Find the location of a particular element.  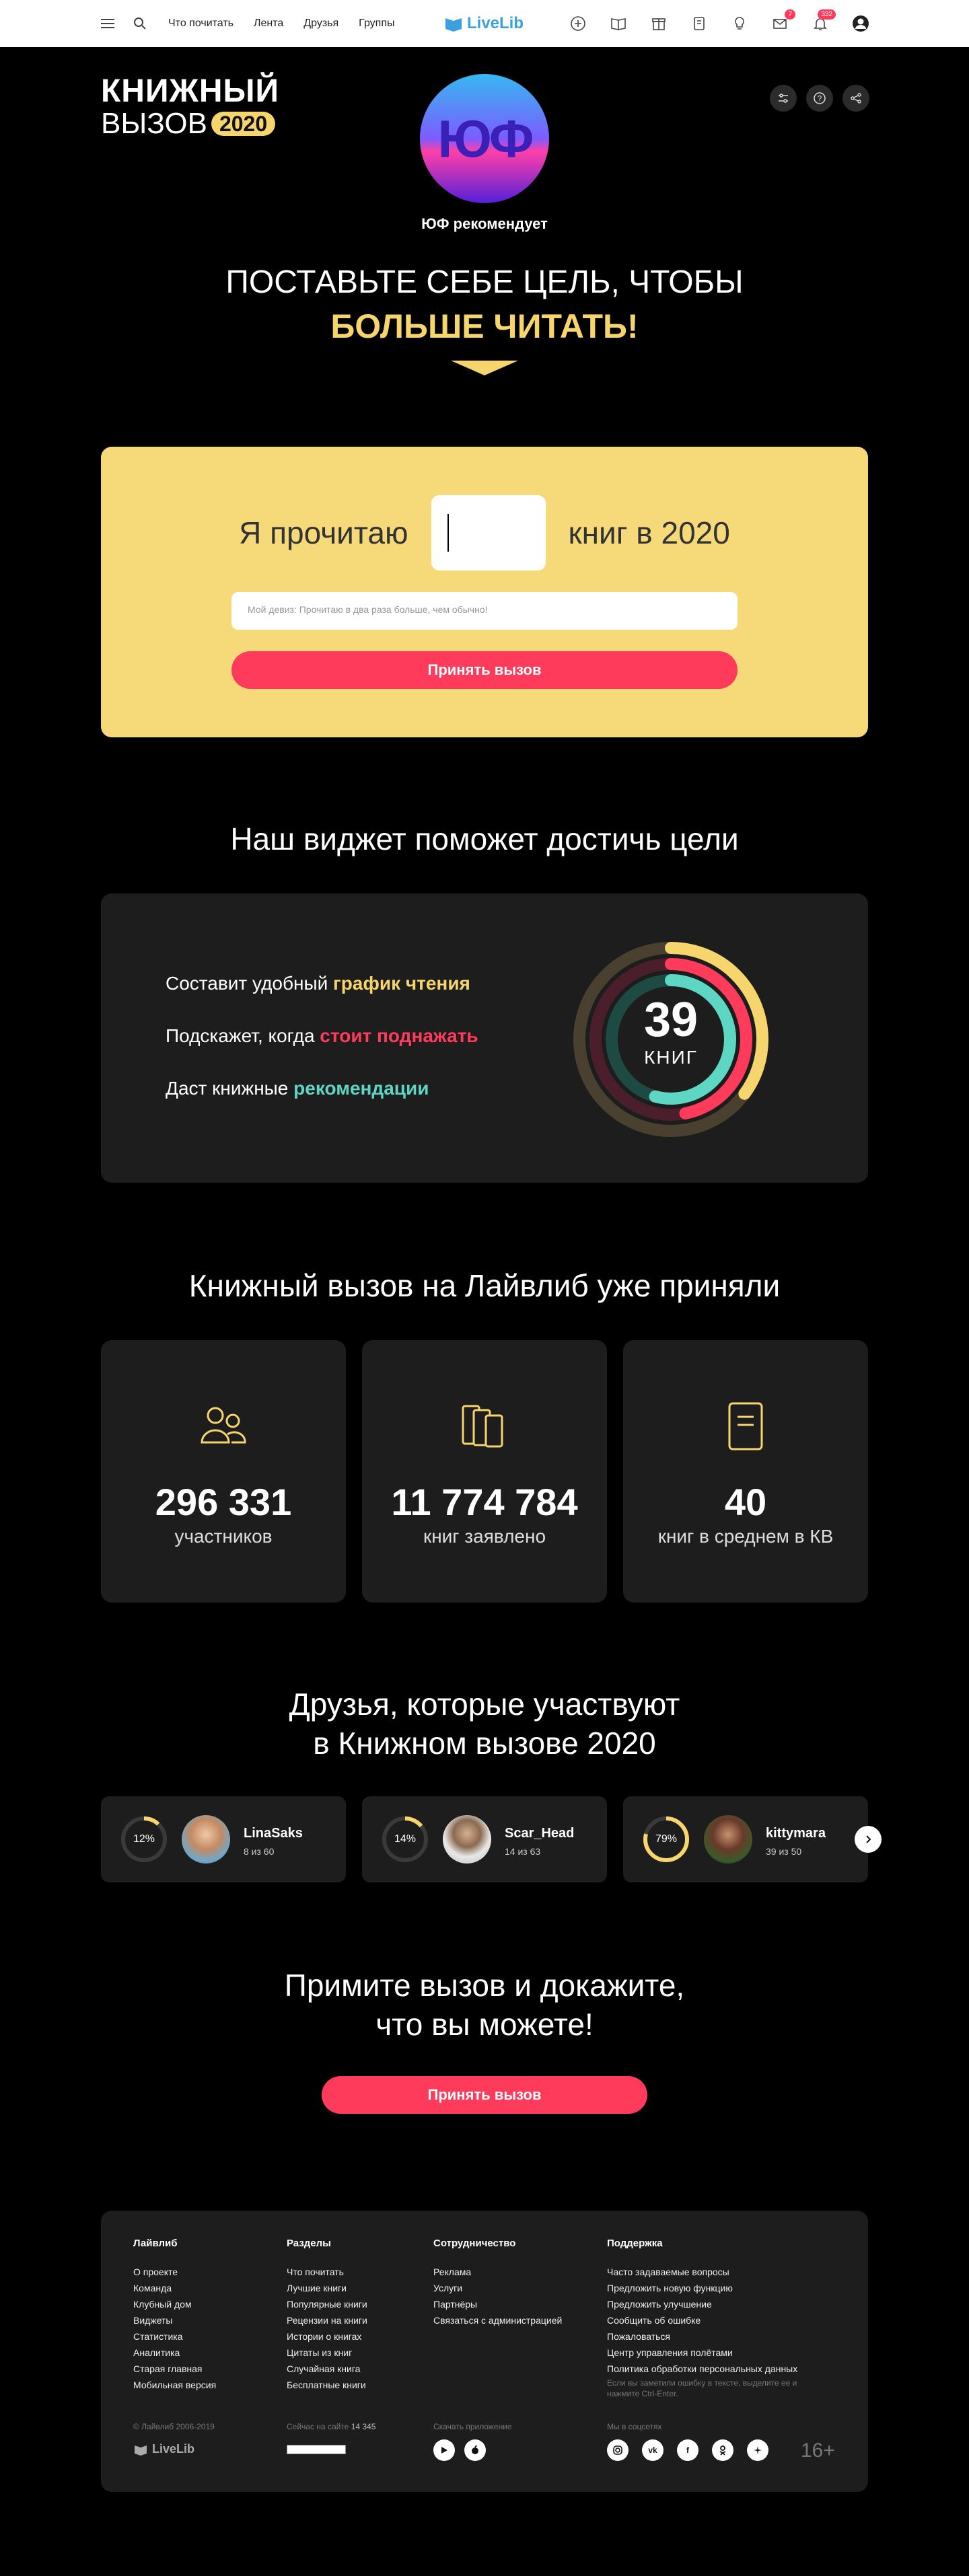

book-logo-icon is located at coordinates (454, 25).